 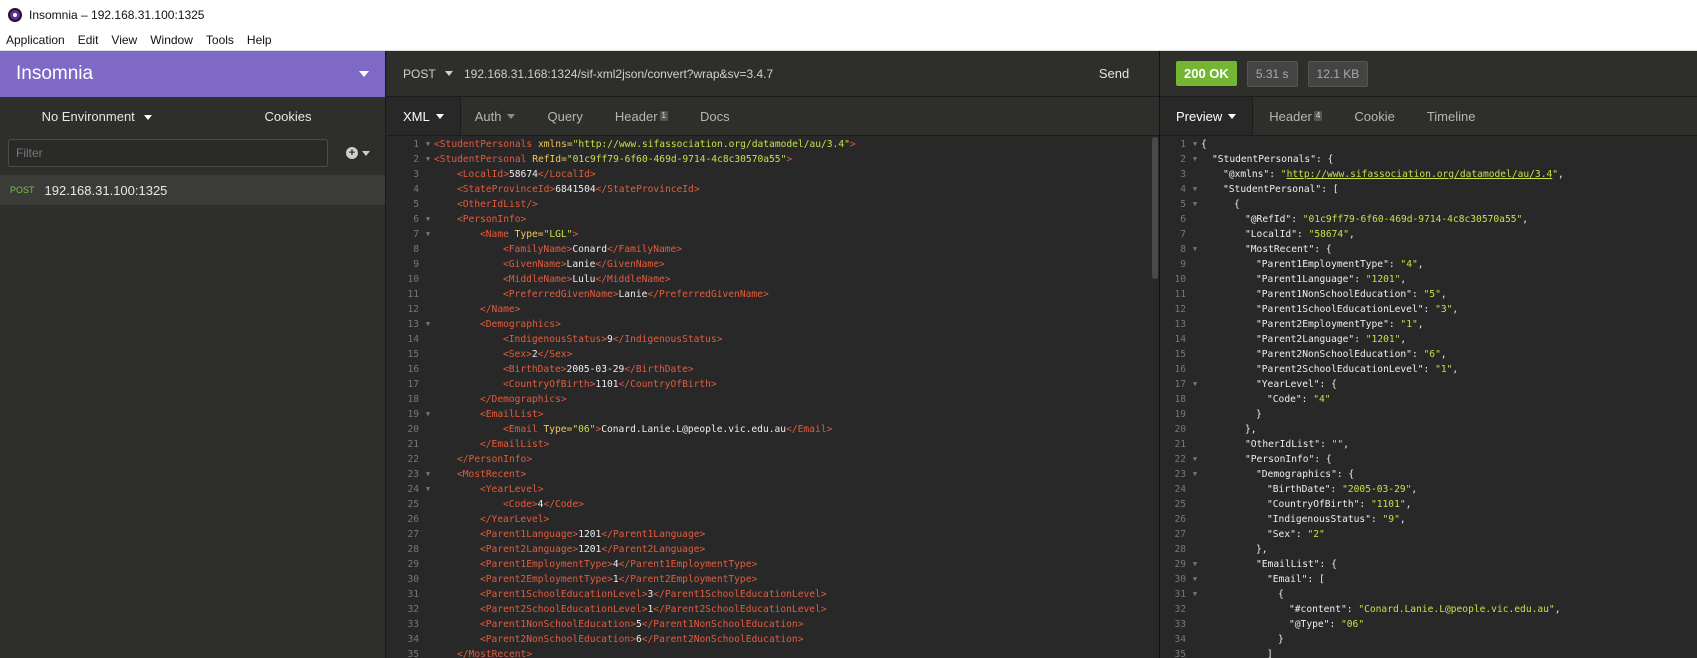 What do you see at coordinates (413, 309) in the screenshot?
I see `line-number: 12` at bounding box center [413, 309].